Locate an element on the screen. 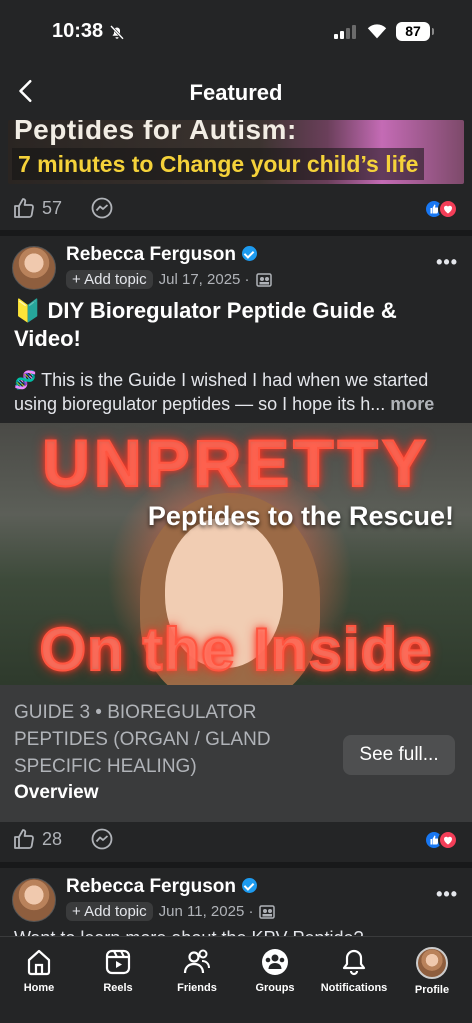 The height and width of the screenshot is (1023, 472). battery-indicator: 87 is located at coordinates (415, 31).